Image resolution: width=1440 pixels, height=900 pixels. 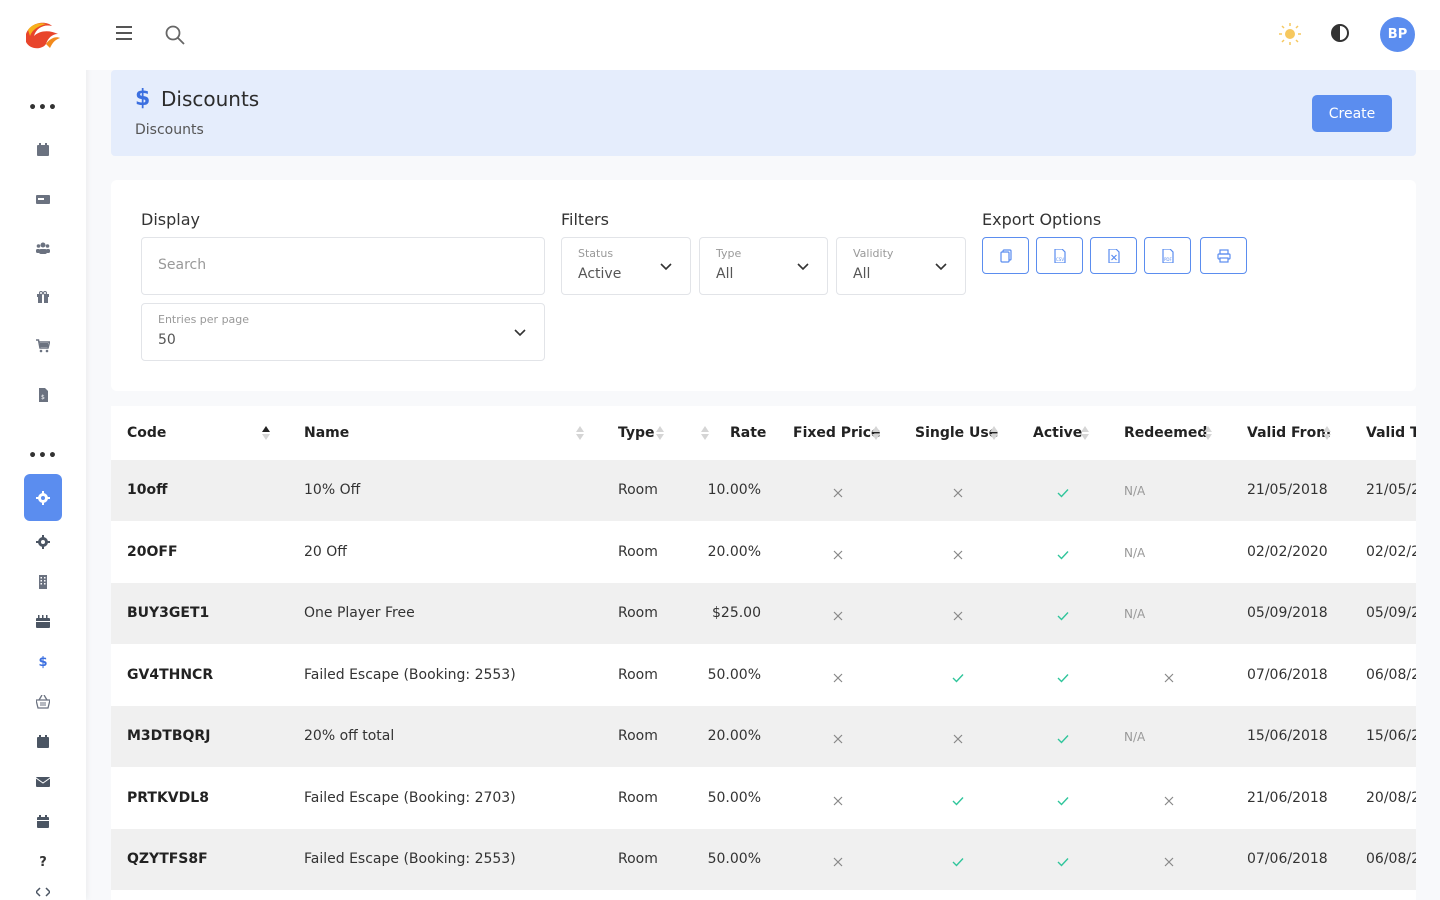 I want to click on page-title: Discounts, so click(x=210, y=99).